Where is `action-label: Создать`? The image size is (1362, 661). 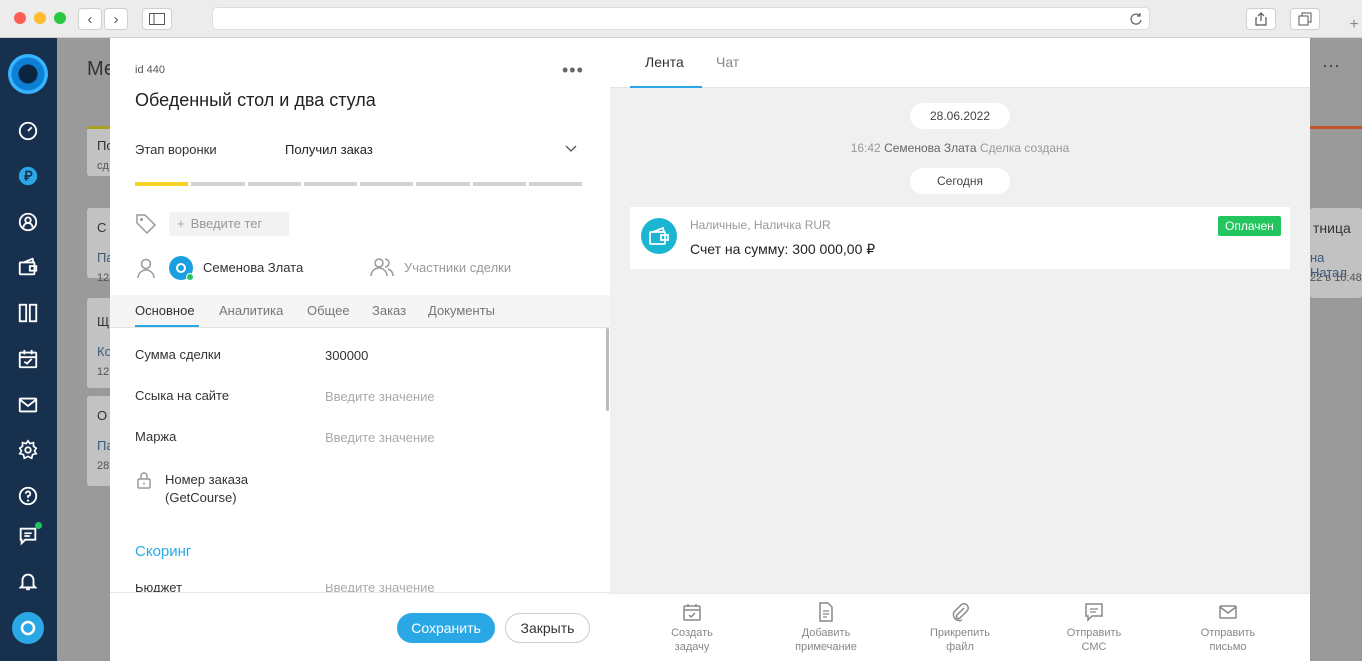 action-label: Создать is located at coordinates (692, 633).